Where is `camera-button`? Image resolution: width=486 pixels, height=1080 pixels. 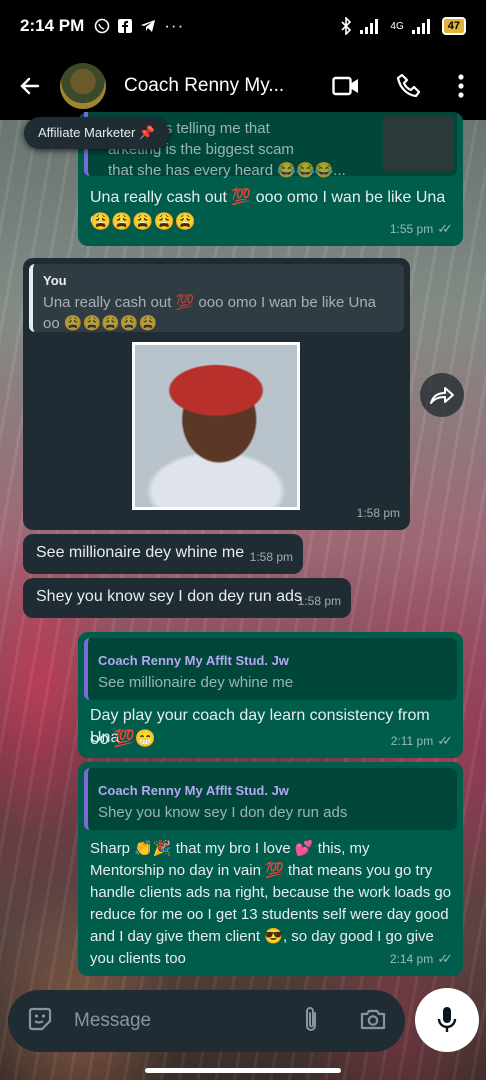 camera-button is located at coordinates (373, 1021).